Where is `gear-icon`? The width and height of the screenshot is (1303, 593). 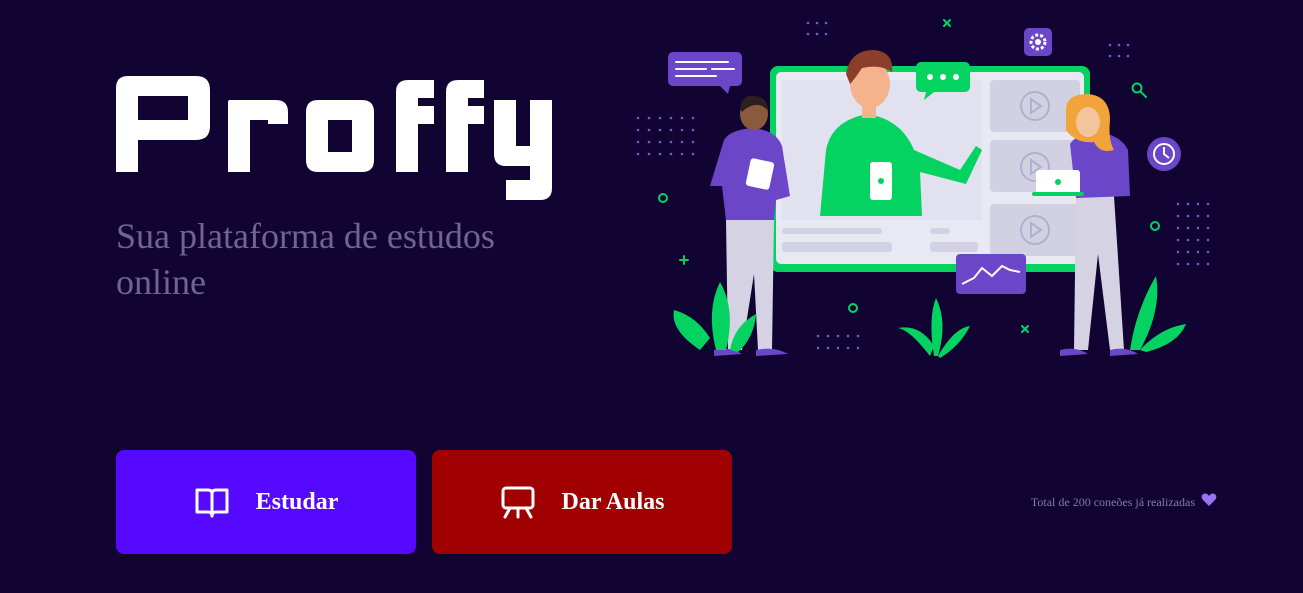 gear-icon is located at coordinates (1038, 42).